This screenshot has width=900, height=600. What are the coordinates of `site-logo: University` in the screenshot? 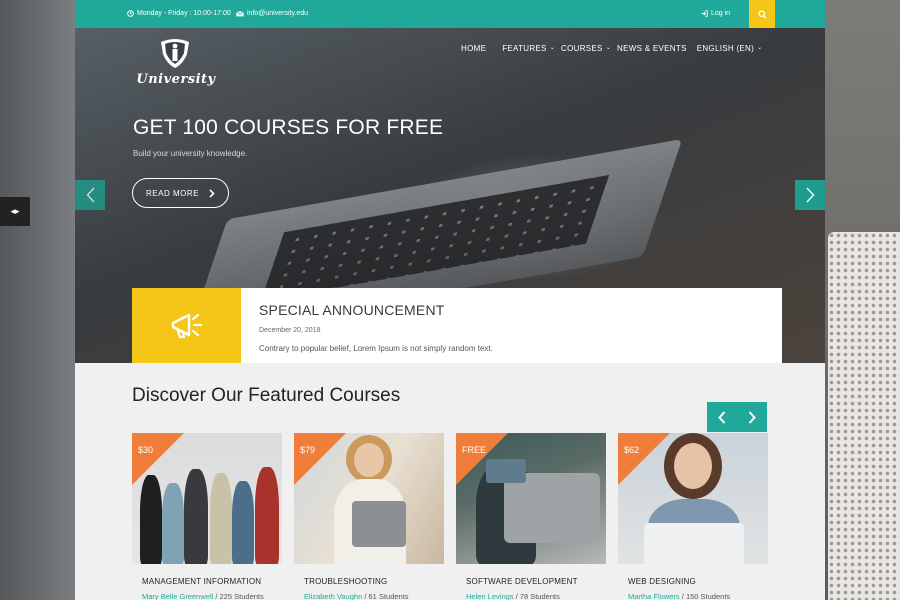 It's located at (176, 63).